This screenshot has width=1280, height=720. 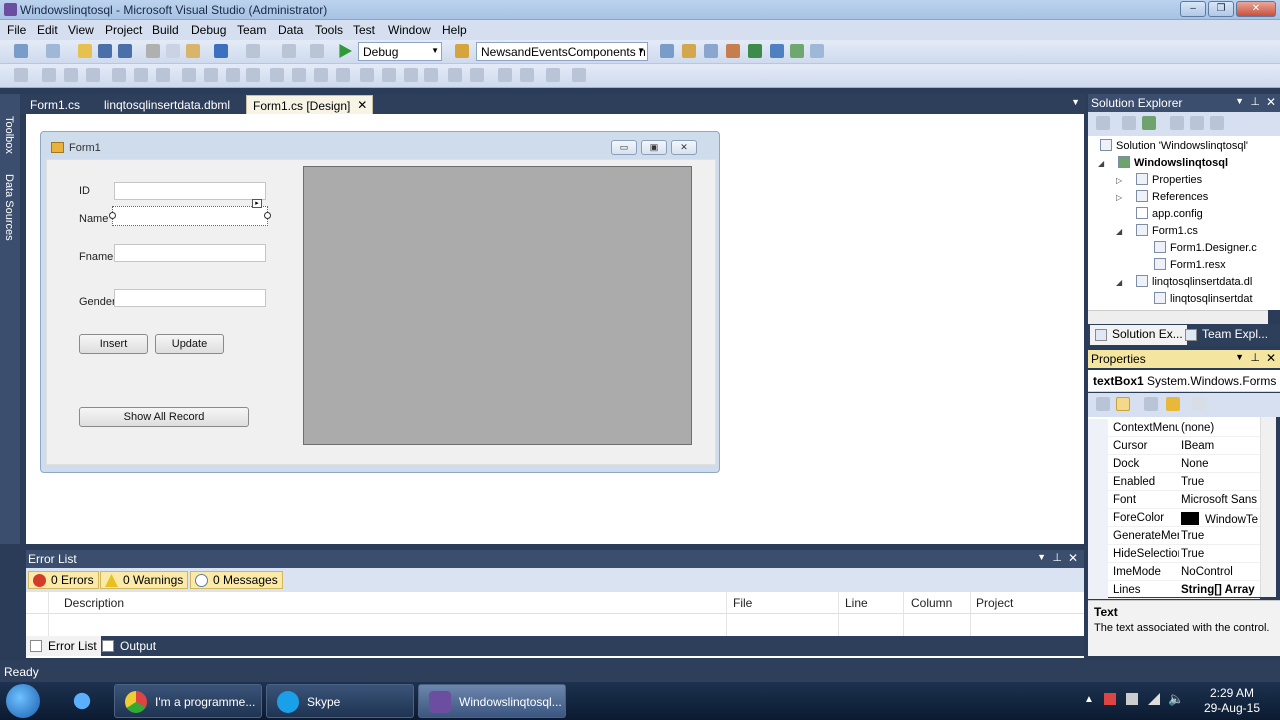 What do you see at coordinates (164, 417) in the screenshot?
I see `show-all-record-button: Show All Record` at bounding box center [164, 417].